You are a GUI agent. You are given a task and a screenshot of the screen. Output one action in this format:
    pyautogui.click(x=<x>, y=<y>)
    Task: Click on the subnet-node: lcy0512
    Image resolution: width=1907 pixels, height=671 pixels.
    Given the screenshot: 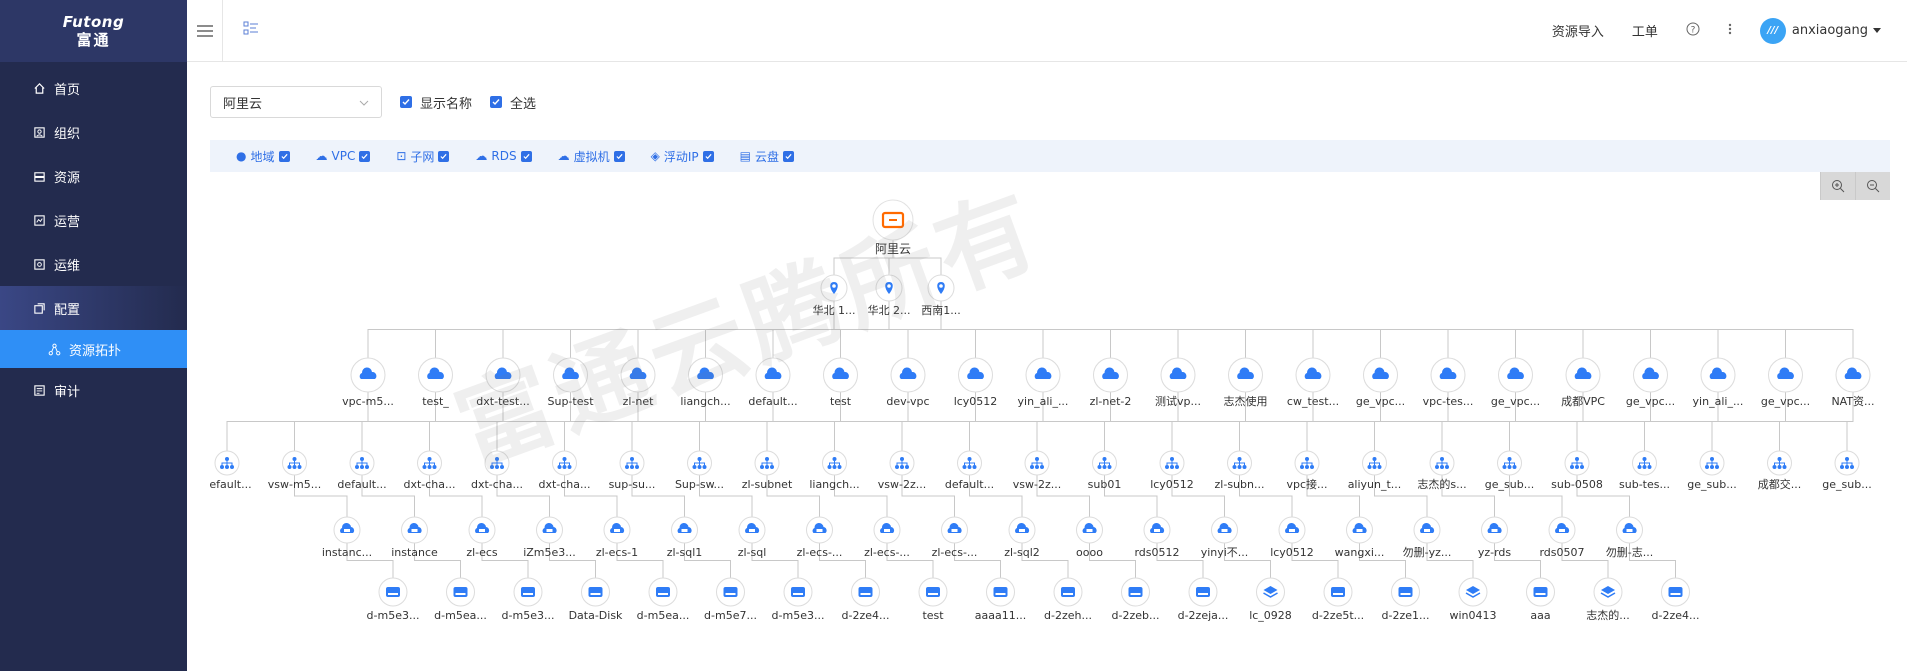 What is the action you would take?
    pyautogui.click(x=1172, y=470)
    